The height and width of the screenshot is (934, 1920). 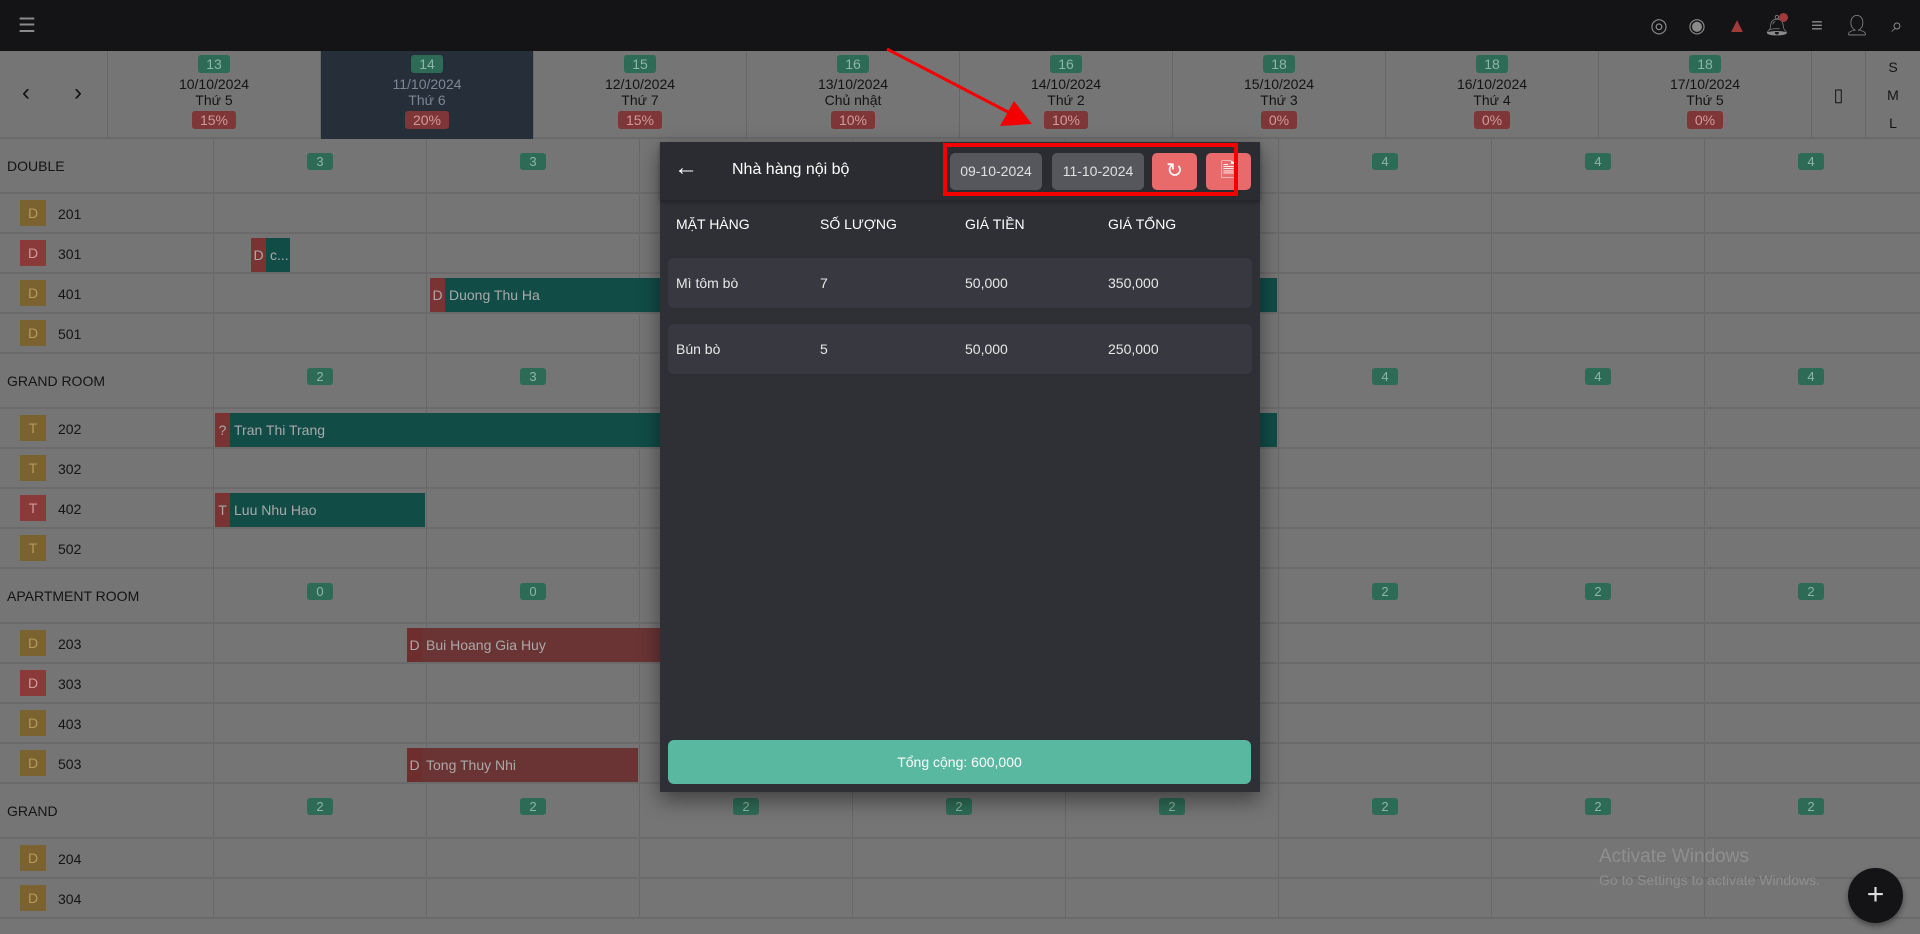 I want to click on day-column-header: 13 10/10/2024 Thứ 5 15%, so click(x=214, y=95).